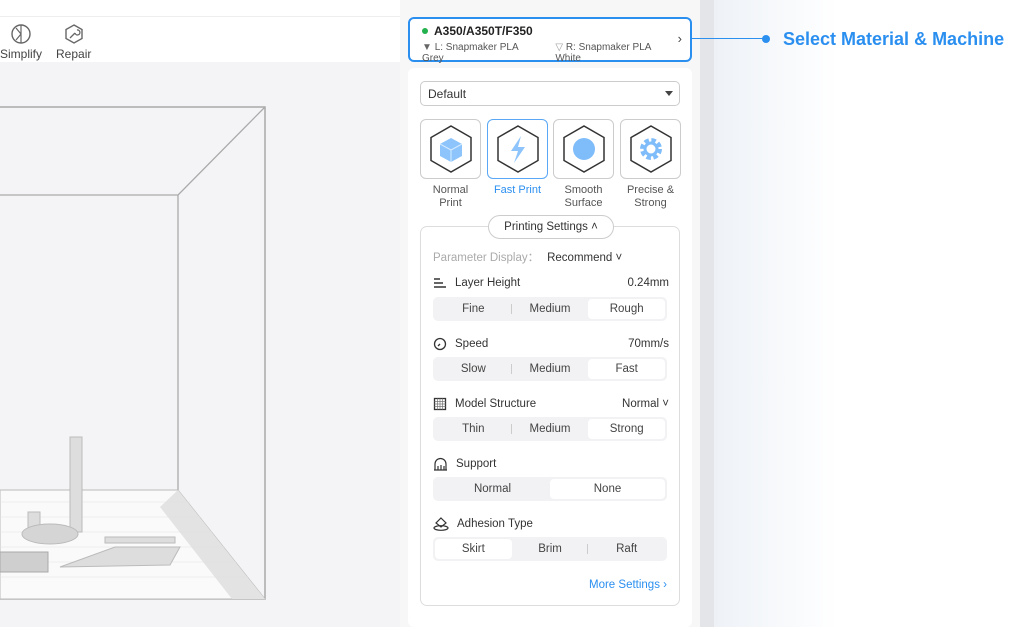 The width and height of the screenshot is (1024, 627). I want to click on preset-label: Precise & Strong, so click(650, 196).